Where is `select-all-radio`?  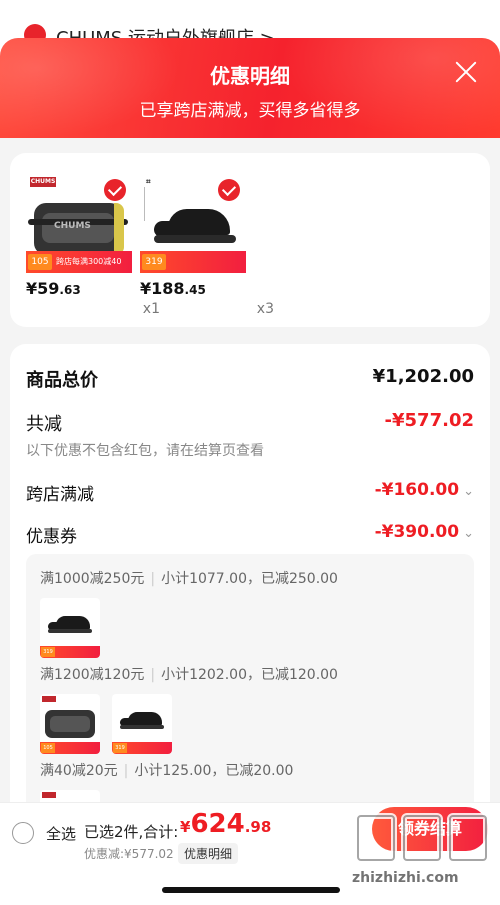 select-all-radio is located at coordinates (23, 833).